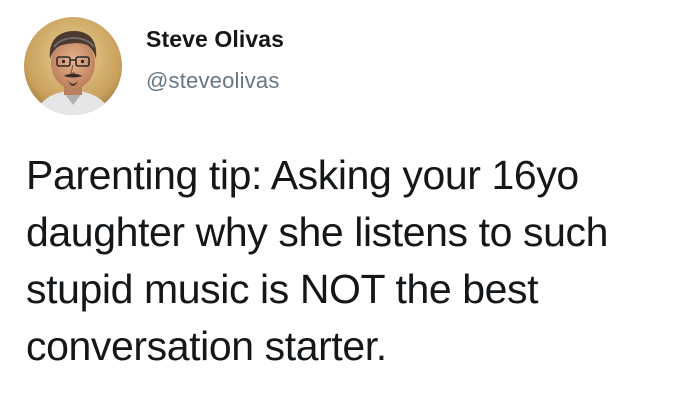 The image size is (700, 401). I want to click on avatar-photo-icon, so click(73, 66).